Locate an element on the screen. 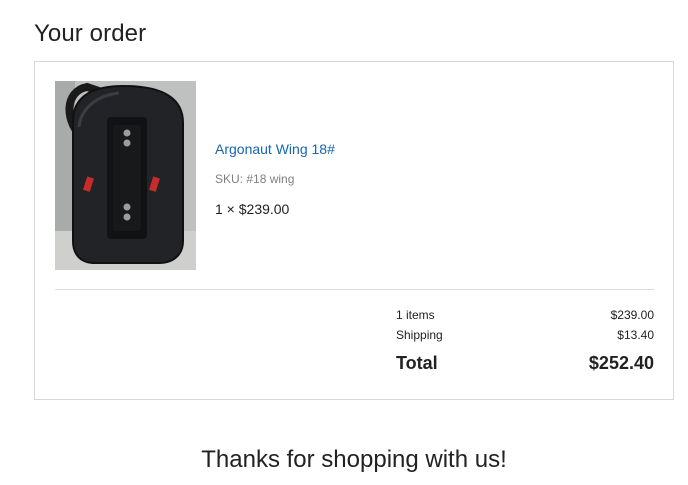  bcd-wing-image is located at coordinates (125, 175).